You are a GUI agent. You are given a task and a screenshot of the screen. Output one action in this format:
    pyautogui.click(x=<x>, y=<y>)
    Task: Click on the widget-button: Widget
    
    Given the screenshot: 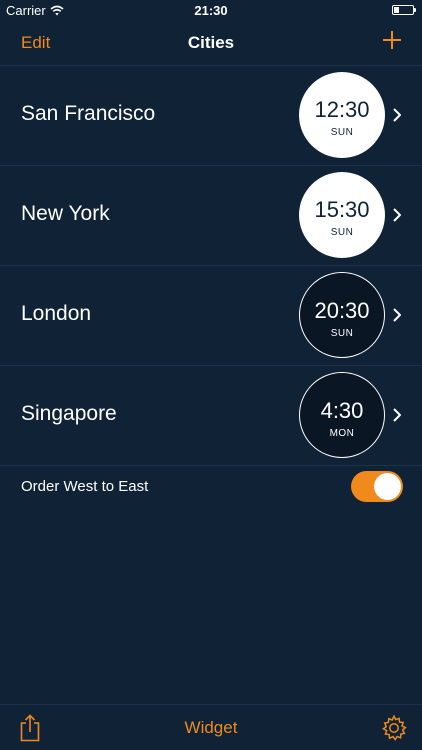 What is the action you would take?
    pyautogui.click(x=211, y=728)
    